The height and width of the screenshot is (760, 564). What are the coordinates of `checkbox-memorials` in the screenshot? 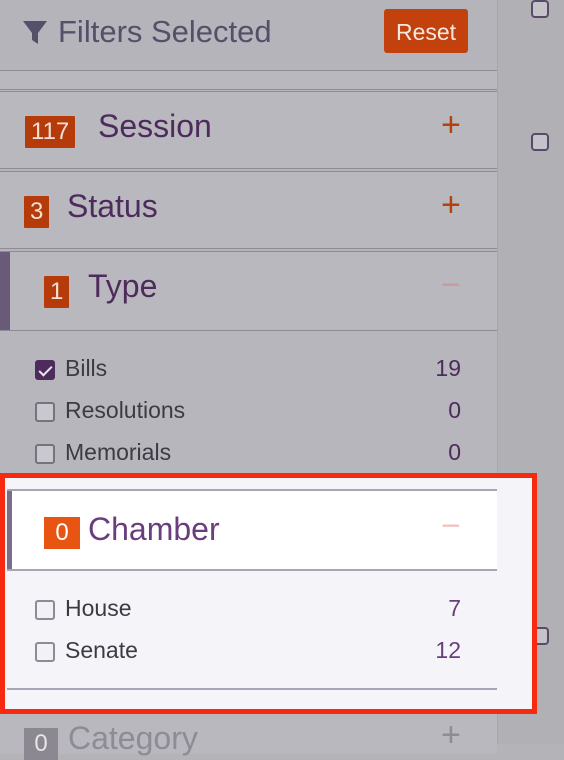 It's located at (45, 454).